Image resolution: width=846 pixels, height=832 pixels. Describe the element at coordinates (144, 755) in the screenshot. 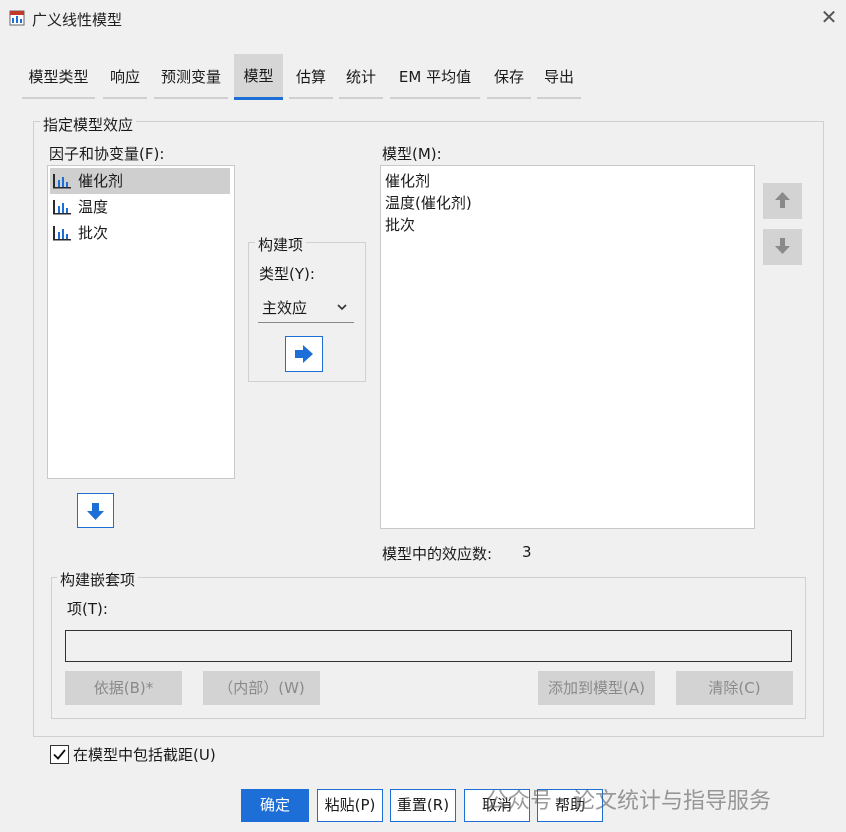

I see `intercept-label: 在模型中包括截距(U)` at that location.